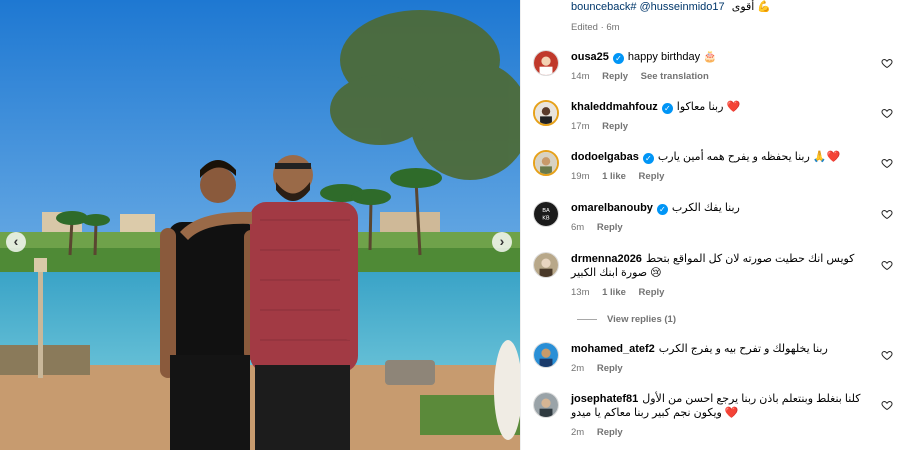  What do you see at coordinates (580, 126) in the screenshot?
I see `comment-time: 17m` at bounding box center [580, 126].